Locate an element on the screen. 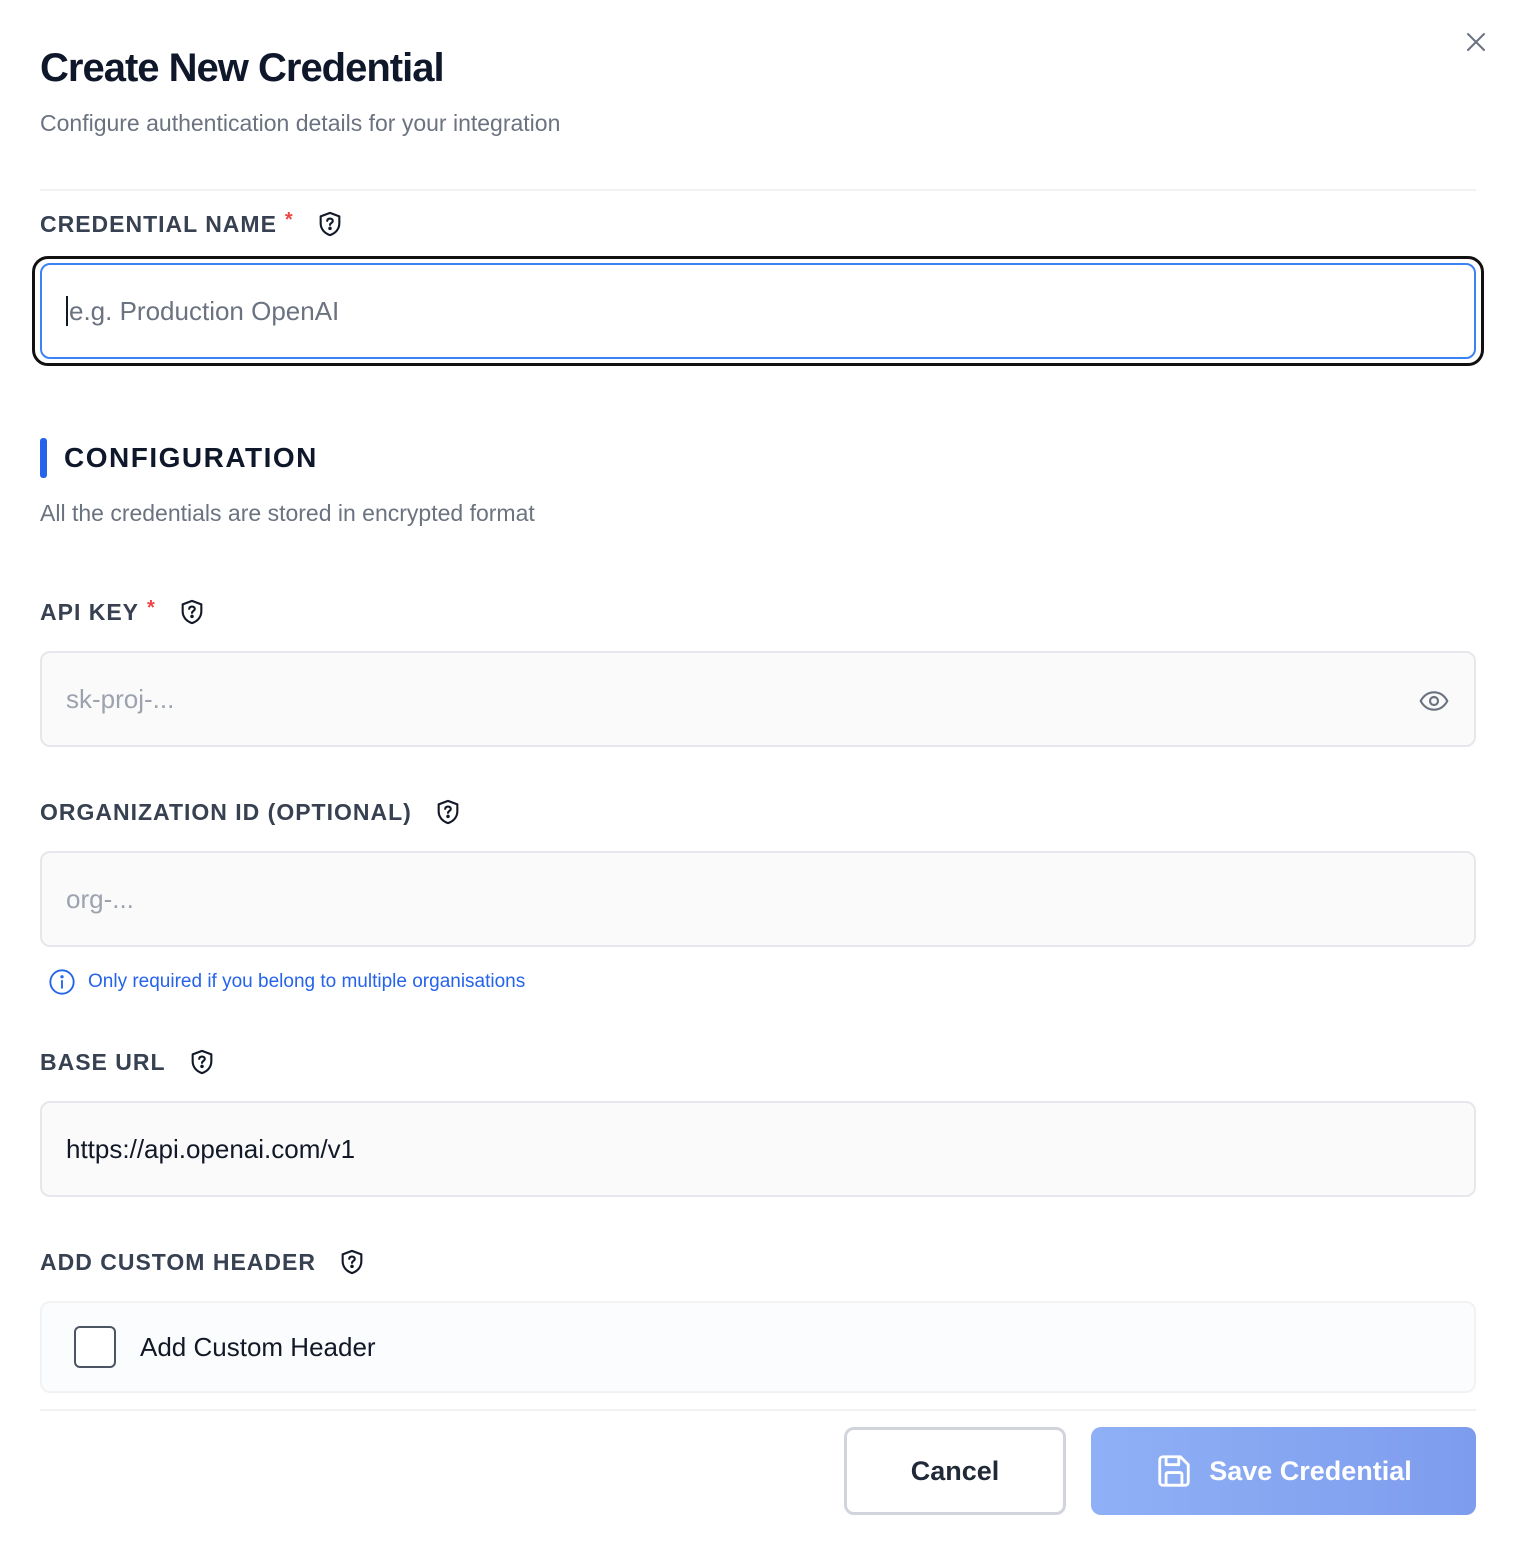 This screenshot has height=1560, width=1516. cancel-button-label: Cancel is located at coordinates (955, 1470).